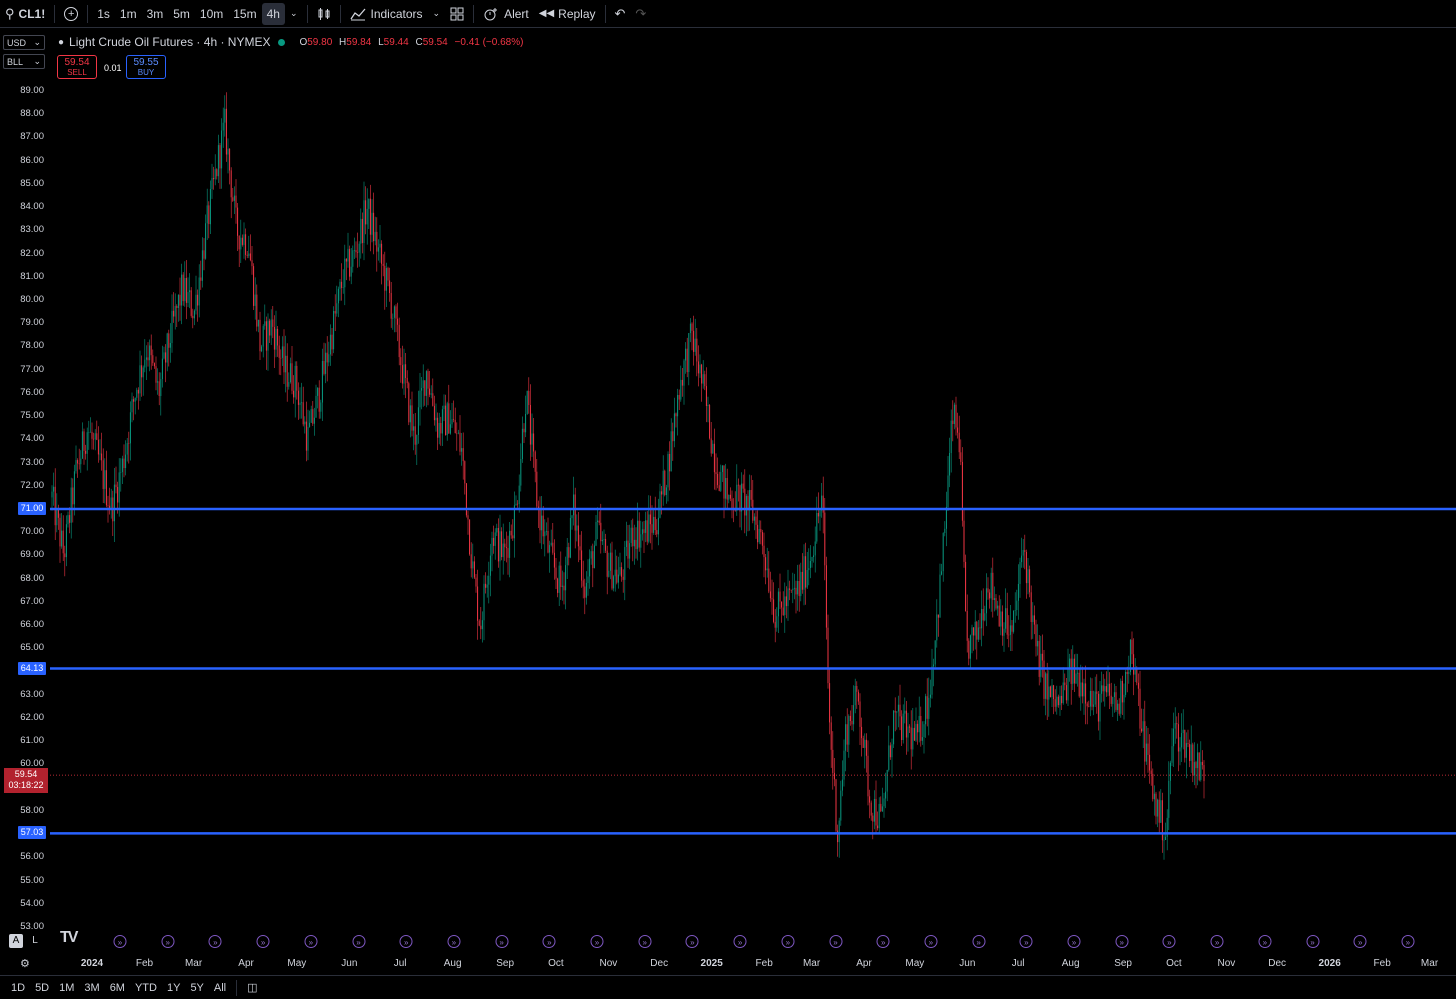 This screenshot has height=999, width=1456. Describe the element at coordinates (117, 988) in the screenshot. I see `range-6m: 6M` at that location.